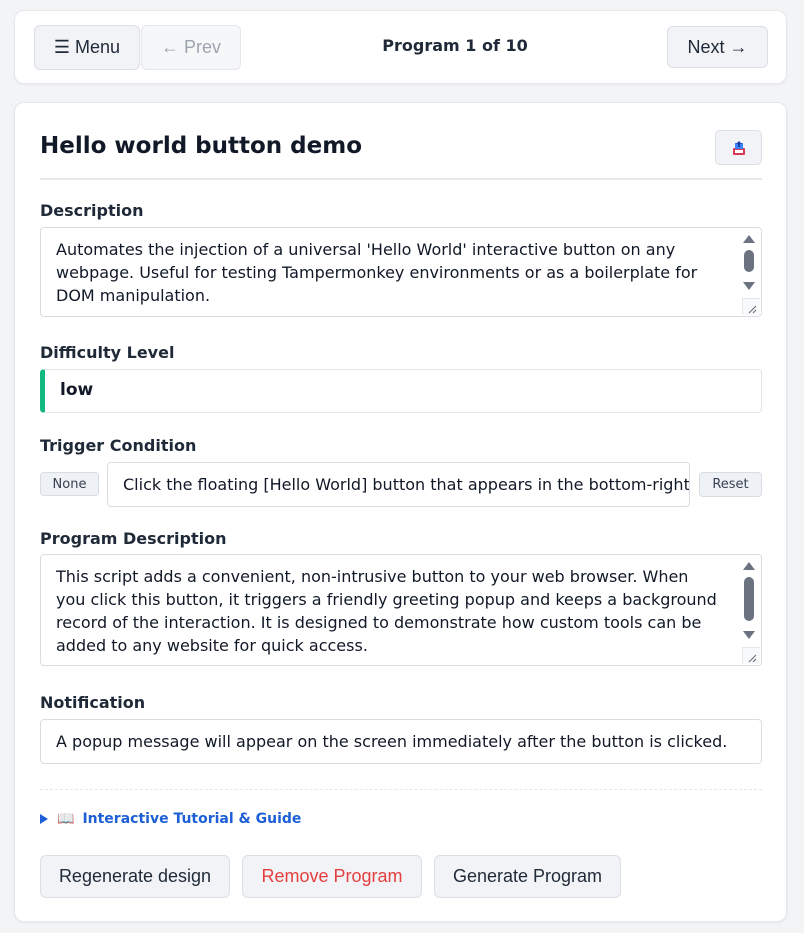  Describe the element at coordinates (87, 47) in the screenshot. I see `menu-button: ☰ Menu` at that location.